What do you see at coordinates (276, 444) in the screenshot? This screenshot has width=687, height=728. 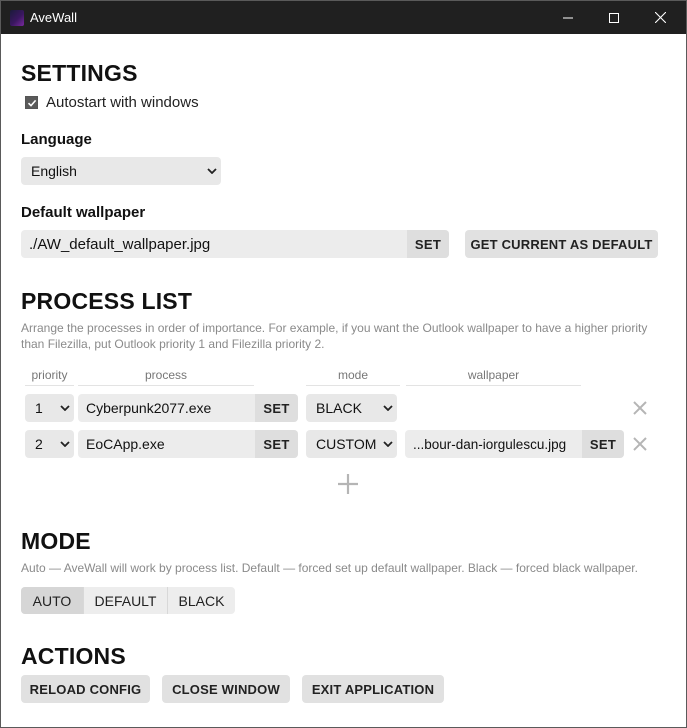 I see `row2-process-set-button: SET` at bounding box center [276, 444].